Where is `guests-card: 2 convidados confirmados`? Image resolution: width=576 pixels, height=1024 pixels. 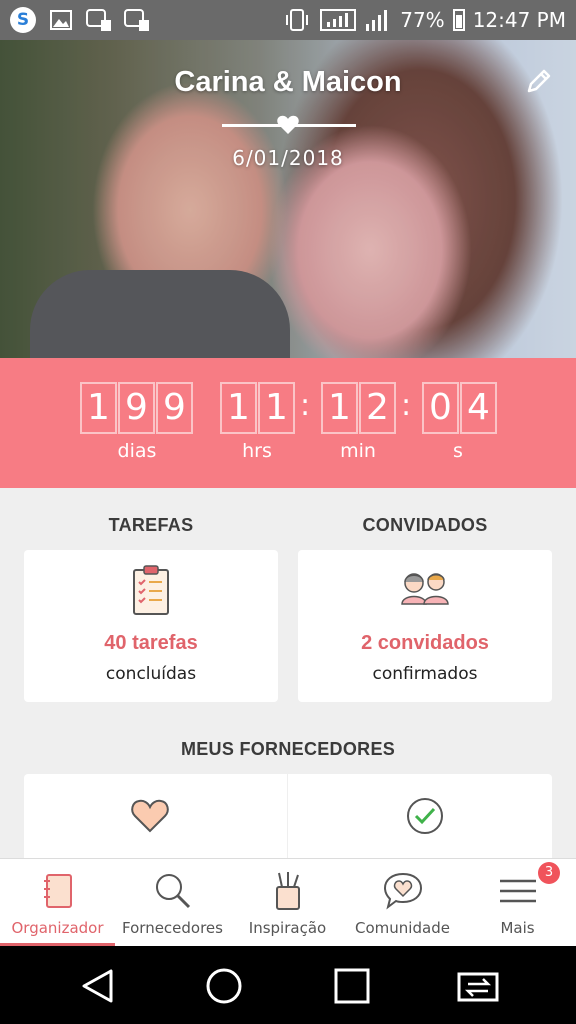
guests-card: 2 convidados confirmados is located at coordinates (425, 626).